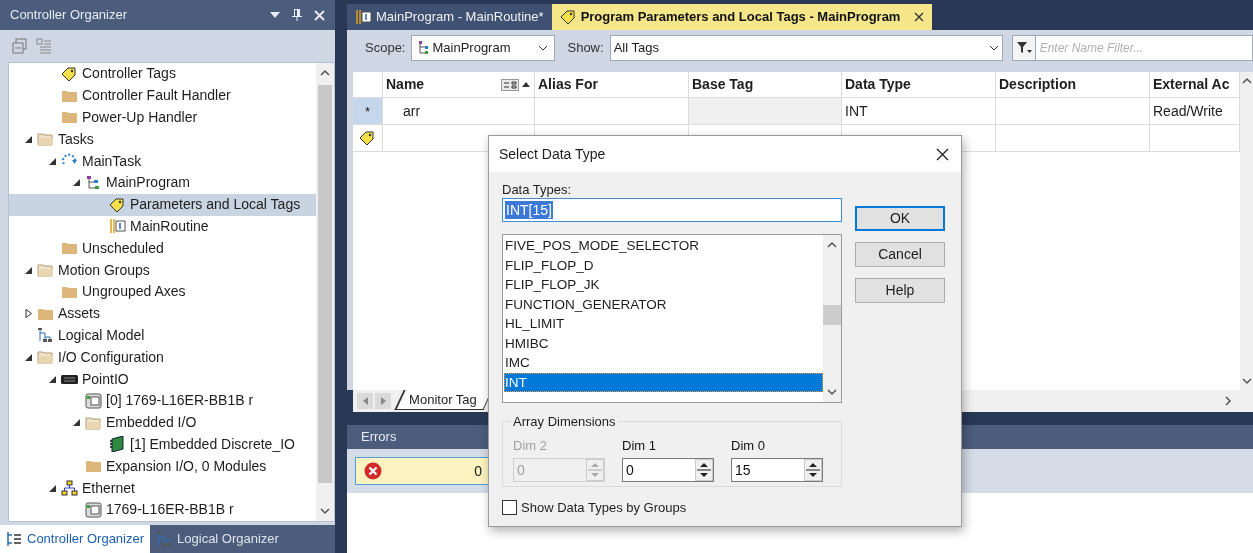  What do you see at coordinates (663, 363) in the screenshot?
I see `list-item: IMC` at bounding box center [663, 363].